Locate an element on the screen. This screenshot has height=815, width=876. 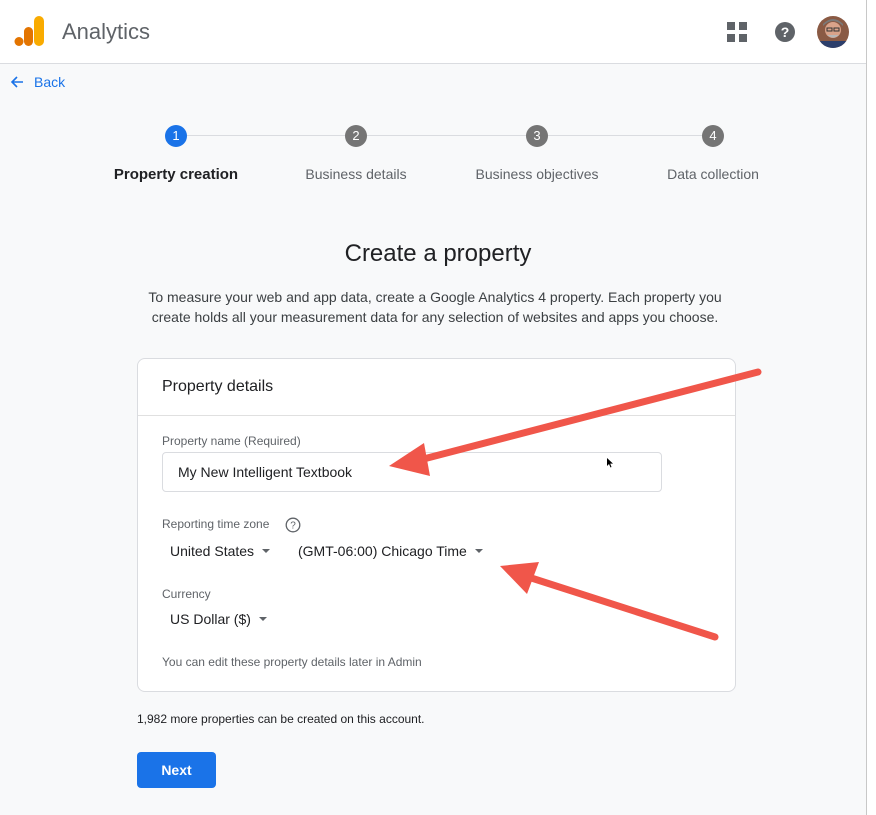
step-3-number: 3 is located at coordinates (537, 136).